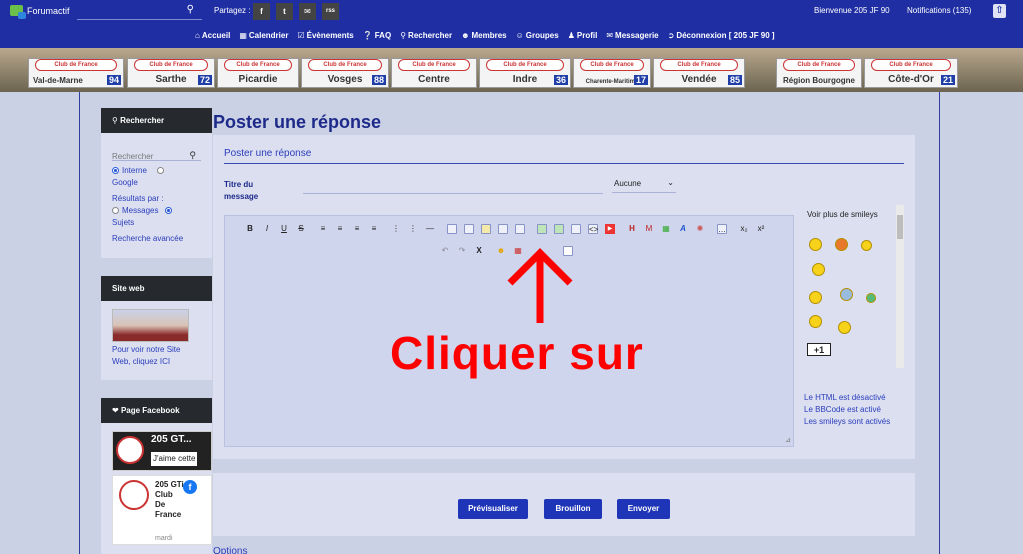 The image size is (1023, 554). What do you see at coordinates (330, 11) in the screenshot?
I see `rss-share-button: rss` at bounding box center [330, 11].